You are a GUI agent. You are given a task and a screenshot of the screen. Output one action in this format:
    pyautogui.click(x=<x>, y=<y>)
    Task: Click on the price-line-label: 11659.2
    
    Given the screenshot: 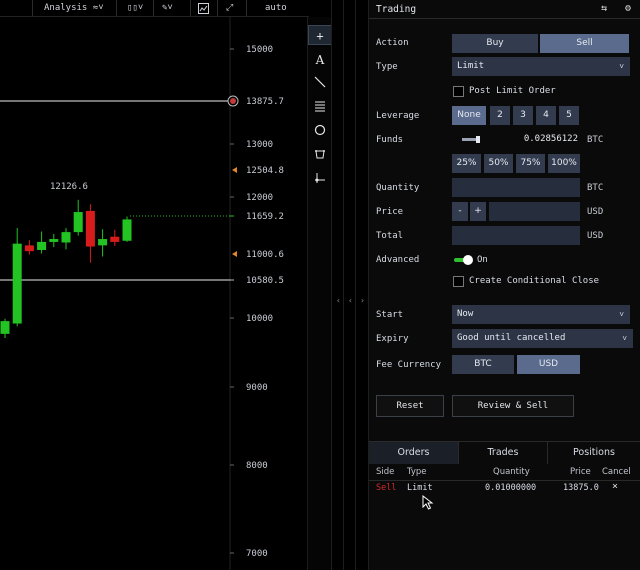 What is the action you would take?
    pyautogui.click(x=265, y=217)
    